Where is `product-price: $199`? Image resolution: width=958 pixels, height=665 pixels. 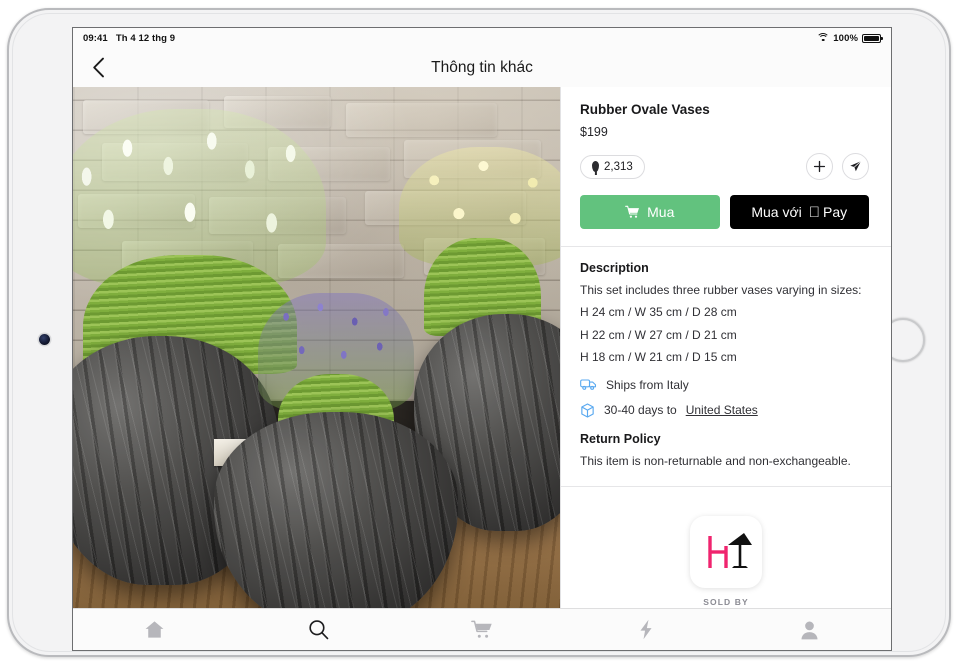
product-price: $199 is located at coordinates (594, 132).